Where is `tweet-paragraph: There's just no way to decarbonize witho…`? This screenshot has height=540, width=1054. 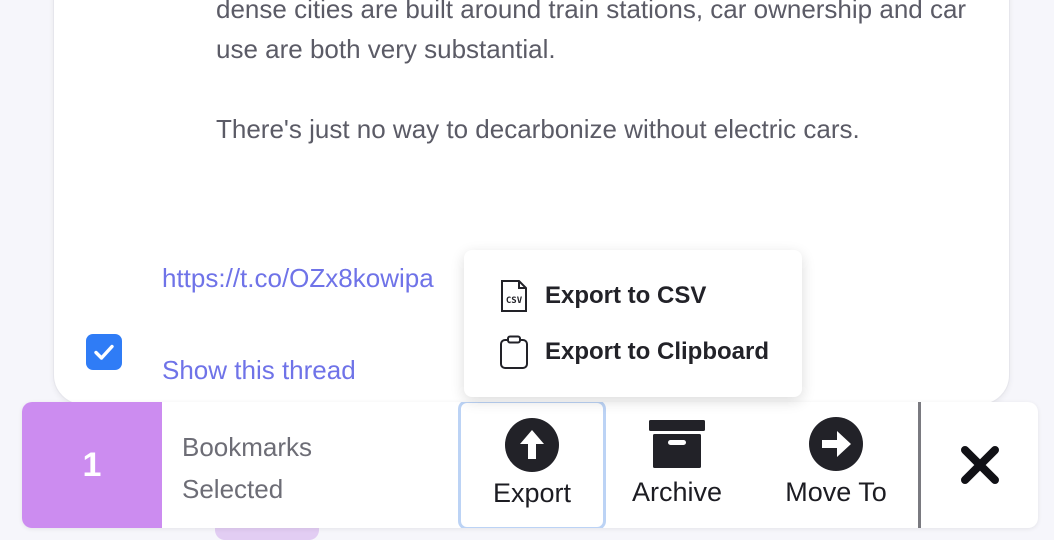 tweet-paragraph: There's just no way to decarbonize witho… is located at coordinates (538, 129).